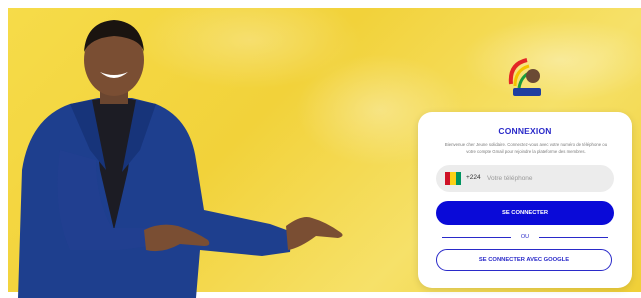 The height and width of the screenshot is (298, 641). I want to click on login-title: CONNEXION, so click(525, 131).